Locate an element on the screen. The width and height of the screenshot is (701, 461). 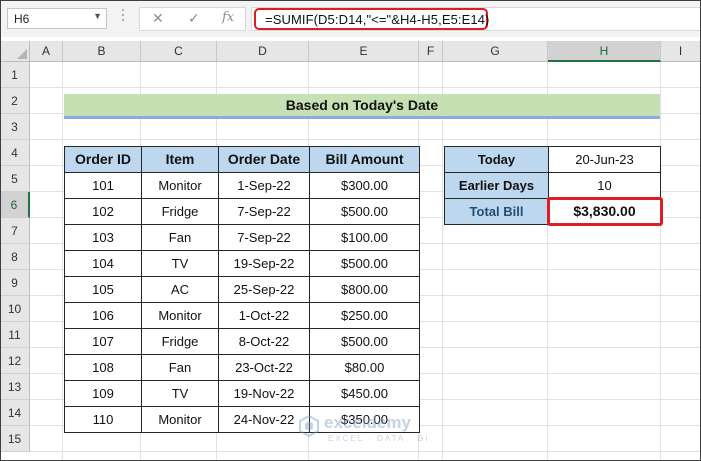
column-header-h: H is located at coordinates (604, 51).